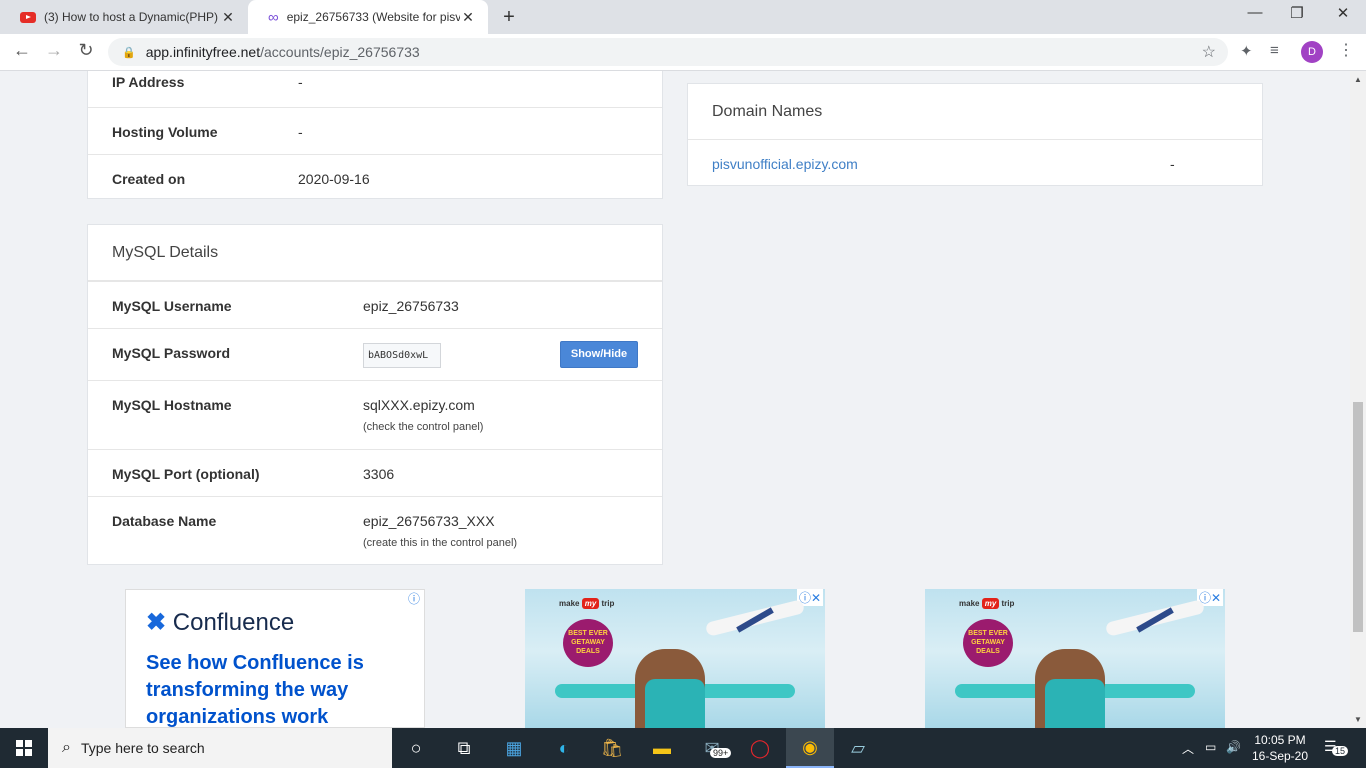  What do you see at coordinates (599, 354) in the screenshot?
I see `show-hide-button: Show/Hide` at bounding box center [599, 354].